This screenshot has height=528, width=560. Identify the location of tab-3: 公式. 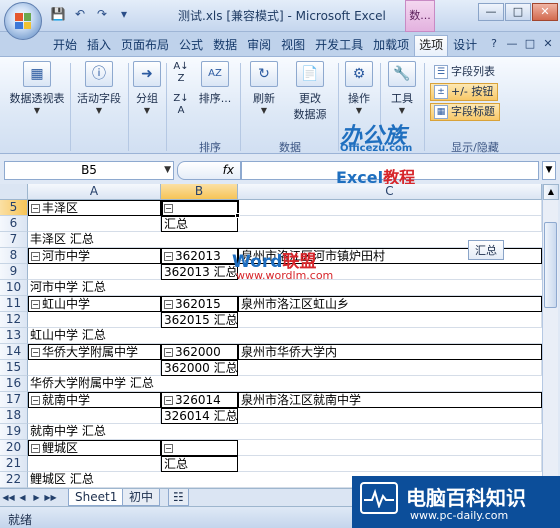
(191, 45).